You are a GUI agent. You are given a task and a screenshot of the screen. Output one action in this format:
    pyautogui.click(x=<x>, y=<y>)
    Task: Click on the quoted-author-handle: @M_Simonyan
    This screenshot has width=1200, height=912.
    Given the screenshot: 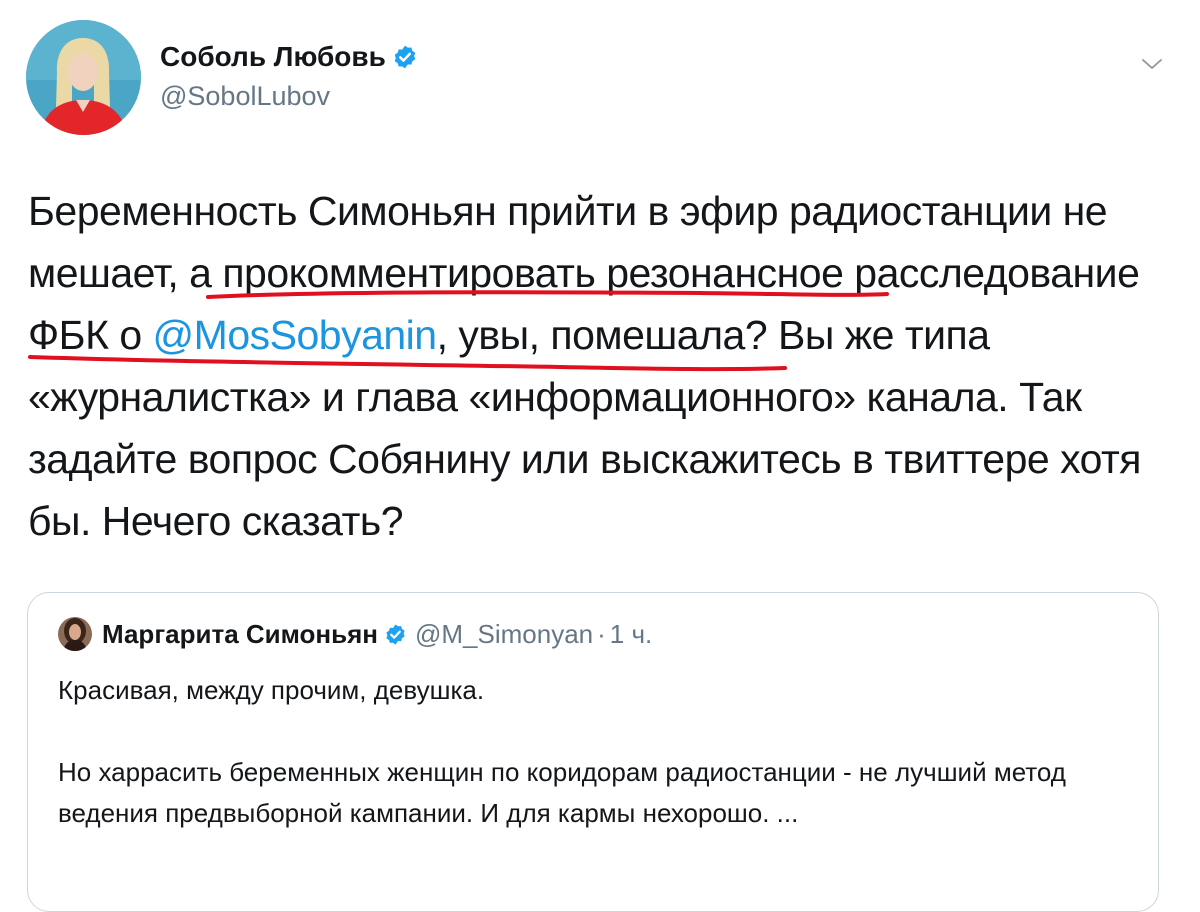 What is the action you would take?
    pyautogui.click(x=504, y=634)
    